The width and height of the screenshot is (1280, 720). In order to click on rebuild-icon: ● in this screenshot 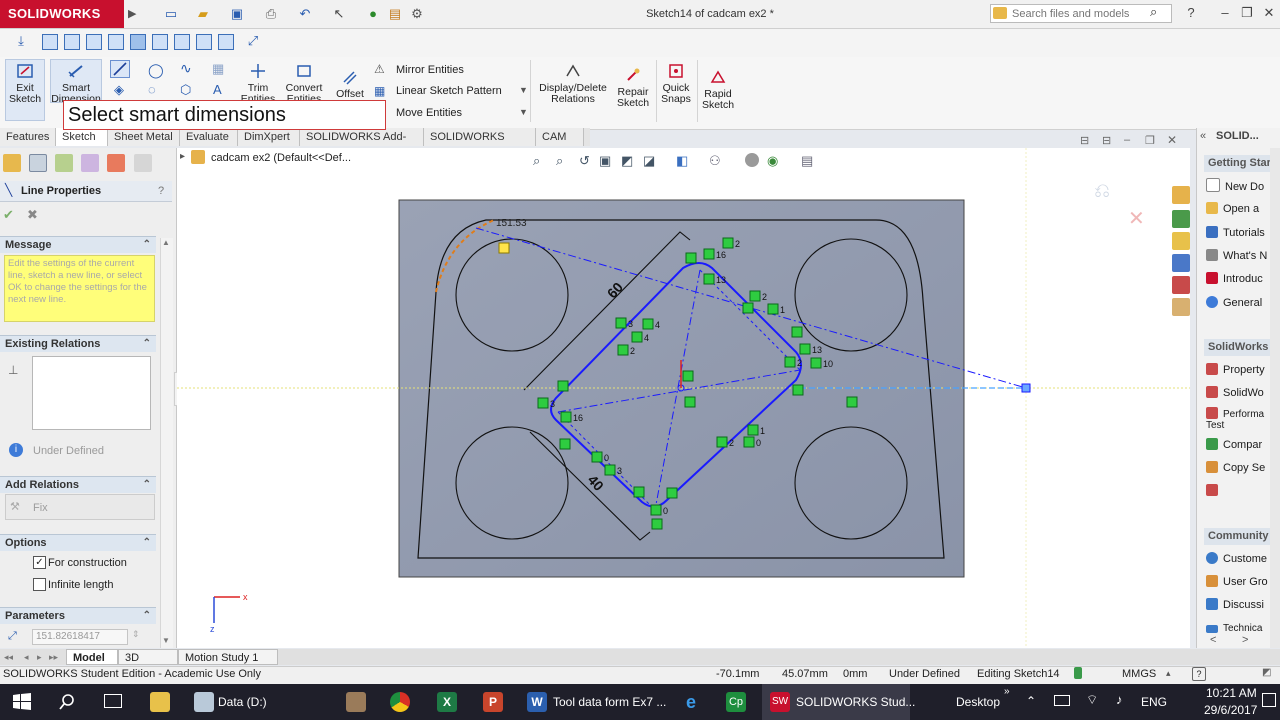, I will do `click(373, 14)`.